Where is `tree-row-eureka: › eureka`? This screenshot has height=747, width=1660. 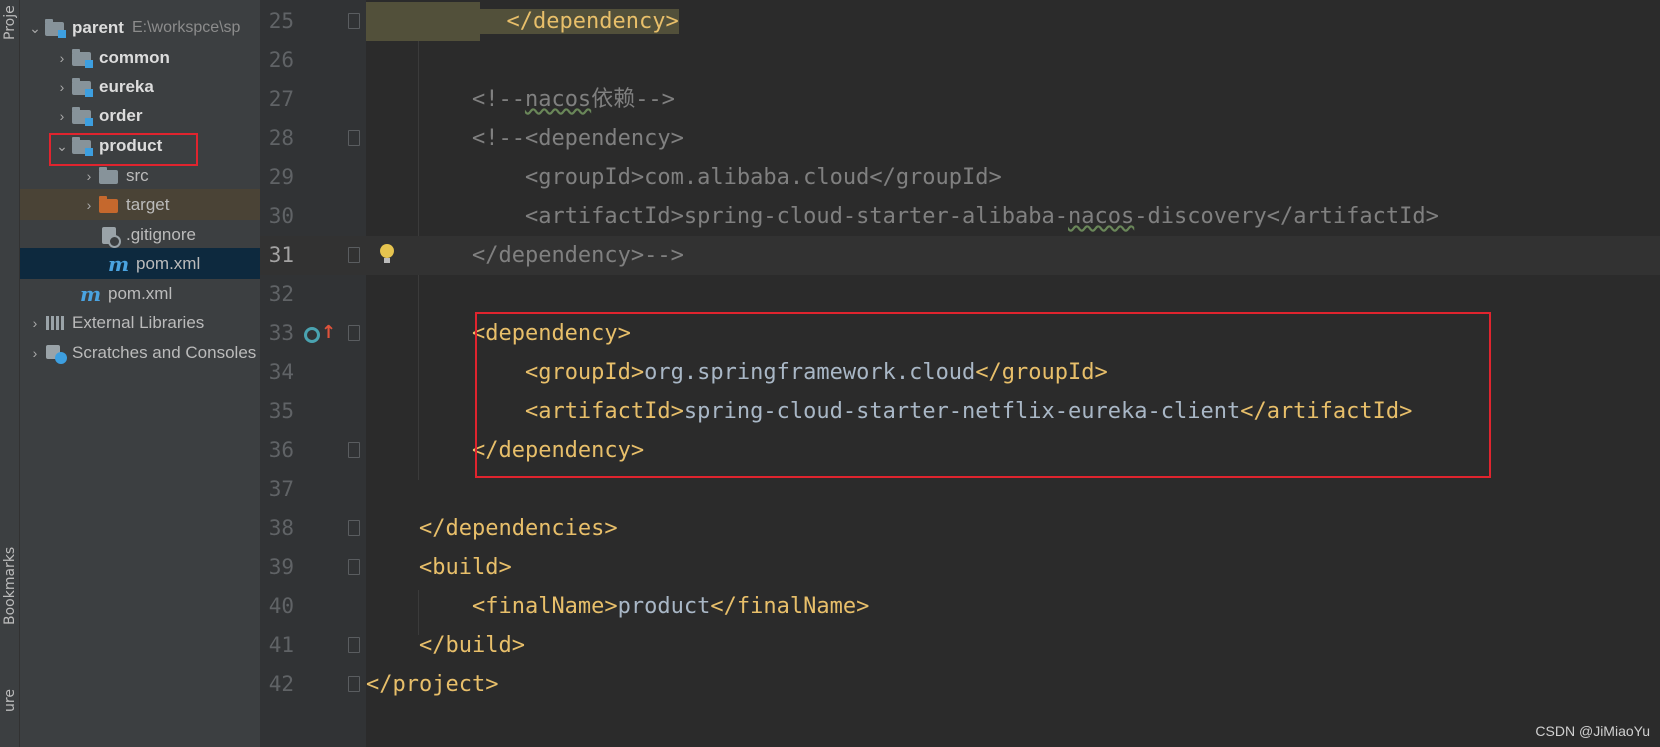
tree-row-eureka: › eureka is located at coordinates (146, 86).